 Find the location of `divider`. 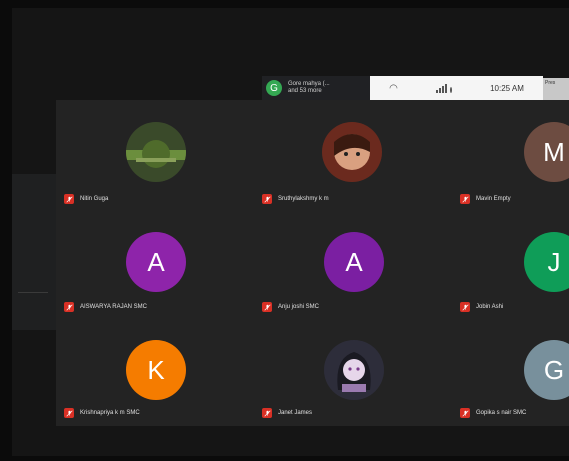

divider is located at coordinates (33, 292).